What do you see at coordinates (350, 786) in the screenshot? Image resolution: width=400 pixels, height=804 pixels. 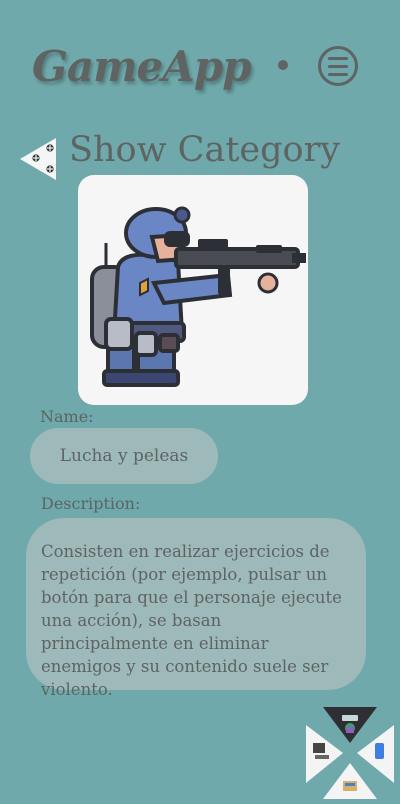 I see `console-icon` at bounding box center [350, 786].